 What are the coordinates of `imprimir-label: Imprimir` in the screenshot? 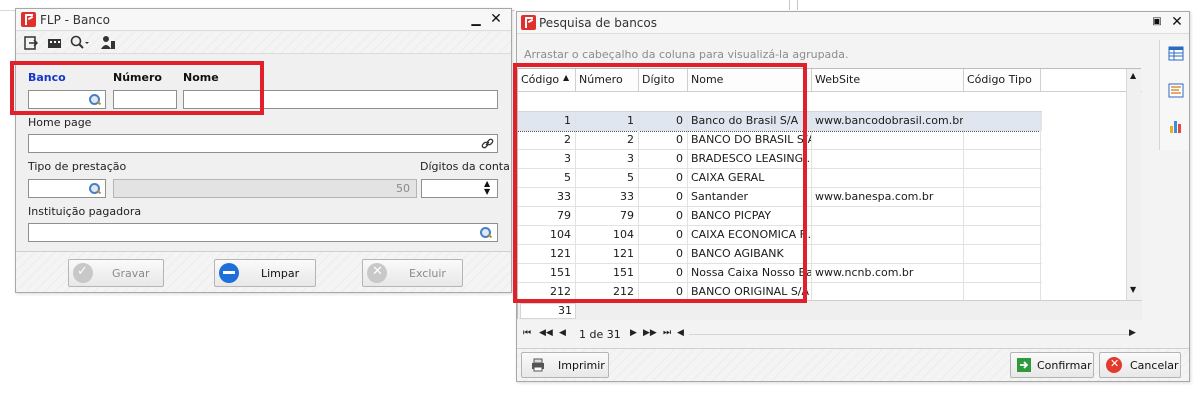 It's located at (581, 365).